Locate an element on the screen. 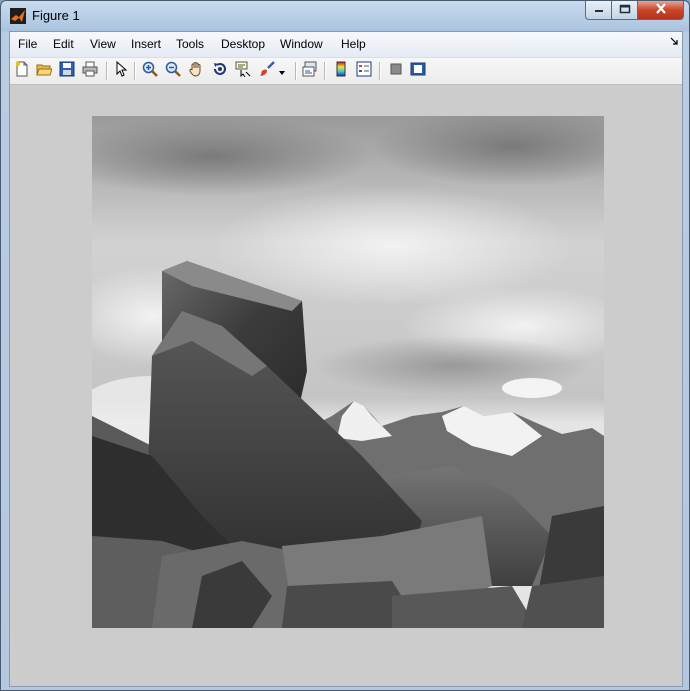 Image resolution: width=690 pixels, height=691 pixels. new-figure-icon is located at coordinates (22, 71).